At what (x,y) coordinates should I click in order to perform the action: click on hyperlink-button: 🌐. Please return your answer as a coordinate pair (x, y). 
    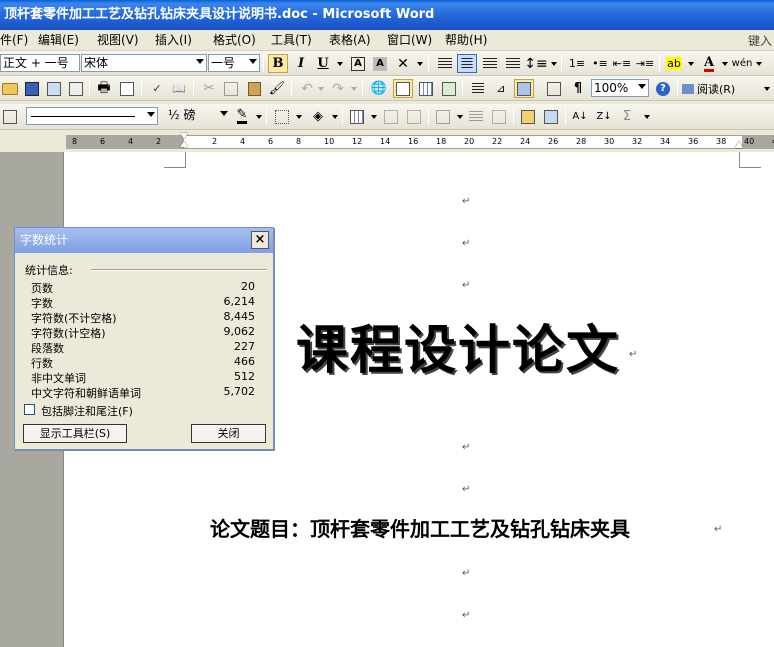
    Looking at the image, I should click on (379, 88).